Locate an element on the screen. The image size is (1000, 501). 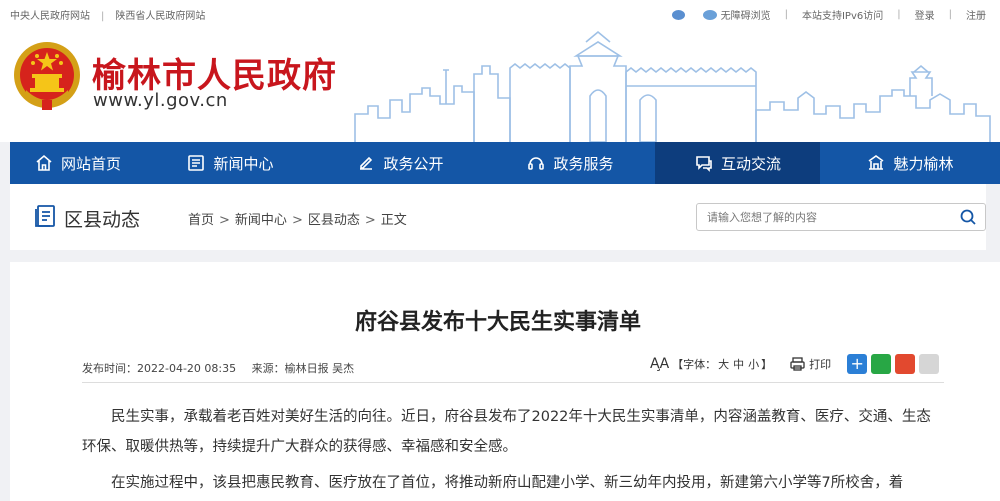
nav-label: 互动交流 is located at coordinates (750, 163).